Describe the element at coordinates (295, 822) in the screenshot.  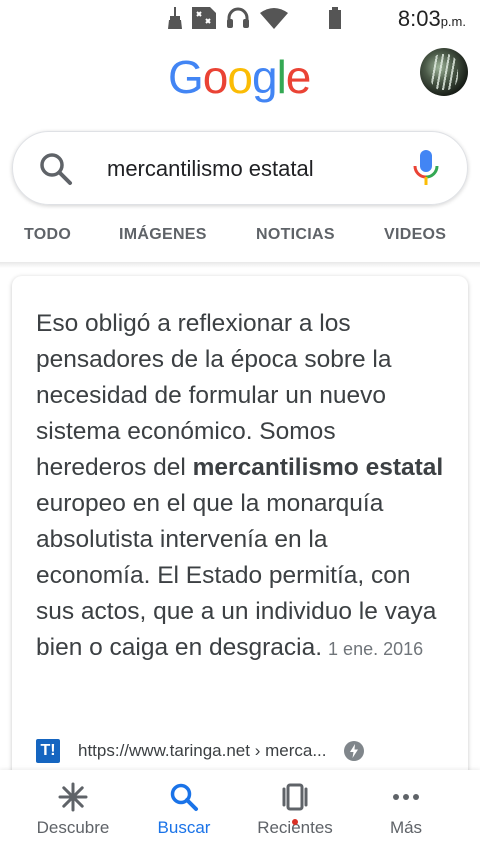
I see `notification-dot` at that location.